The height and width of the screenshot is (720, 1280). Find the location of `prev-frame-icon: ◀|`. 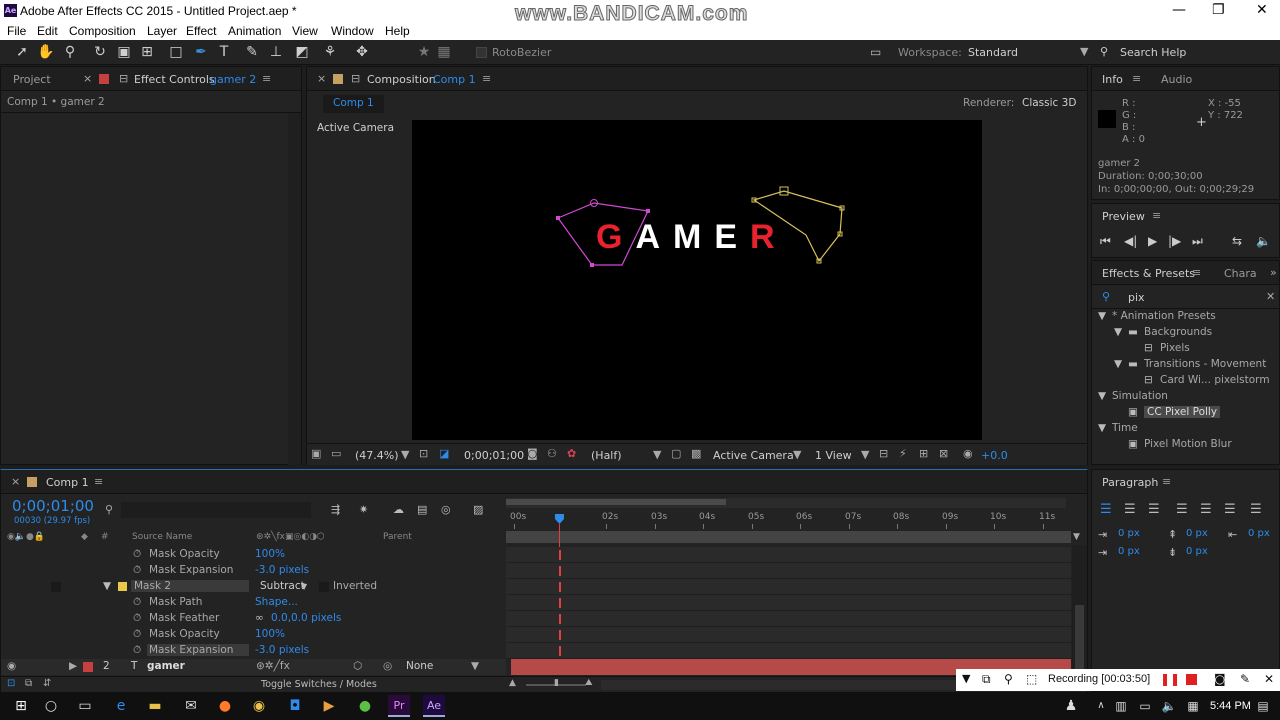

prev-frame-icon: ◀| is located at coordinates (1130, 241).